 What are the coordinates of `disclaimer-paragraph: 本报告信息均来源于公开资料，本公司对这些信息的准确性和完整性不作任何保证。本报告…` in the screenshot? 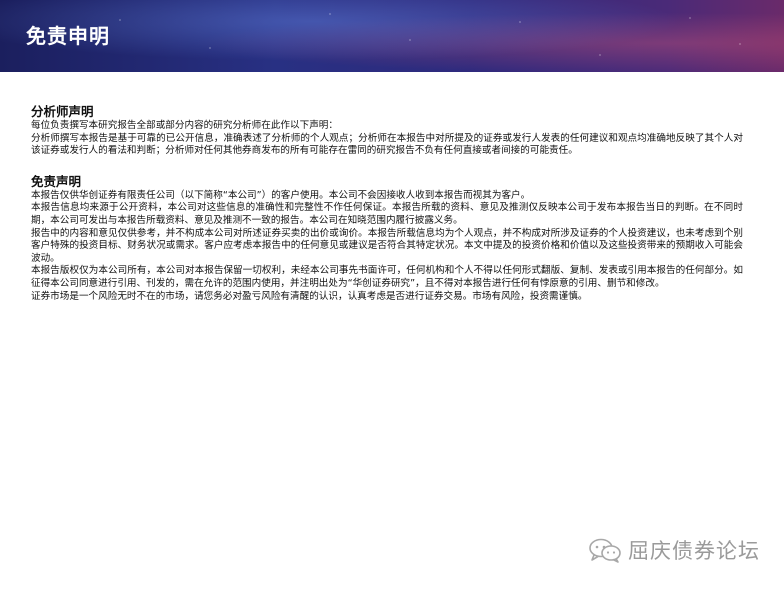 It's located at (387, 214).